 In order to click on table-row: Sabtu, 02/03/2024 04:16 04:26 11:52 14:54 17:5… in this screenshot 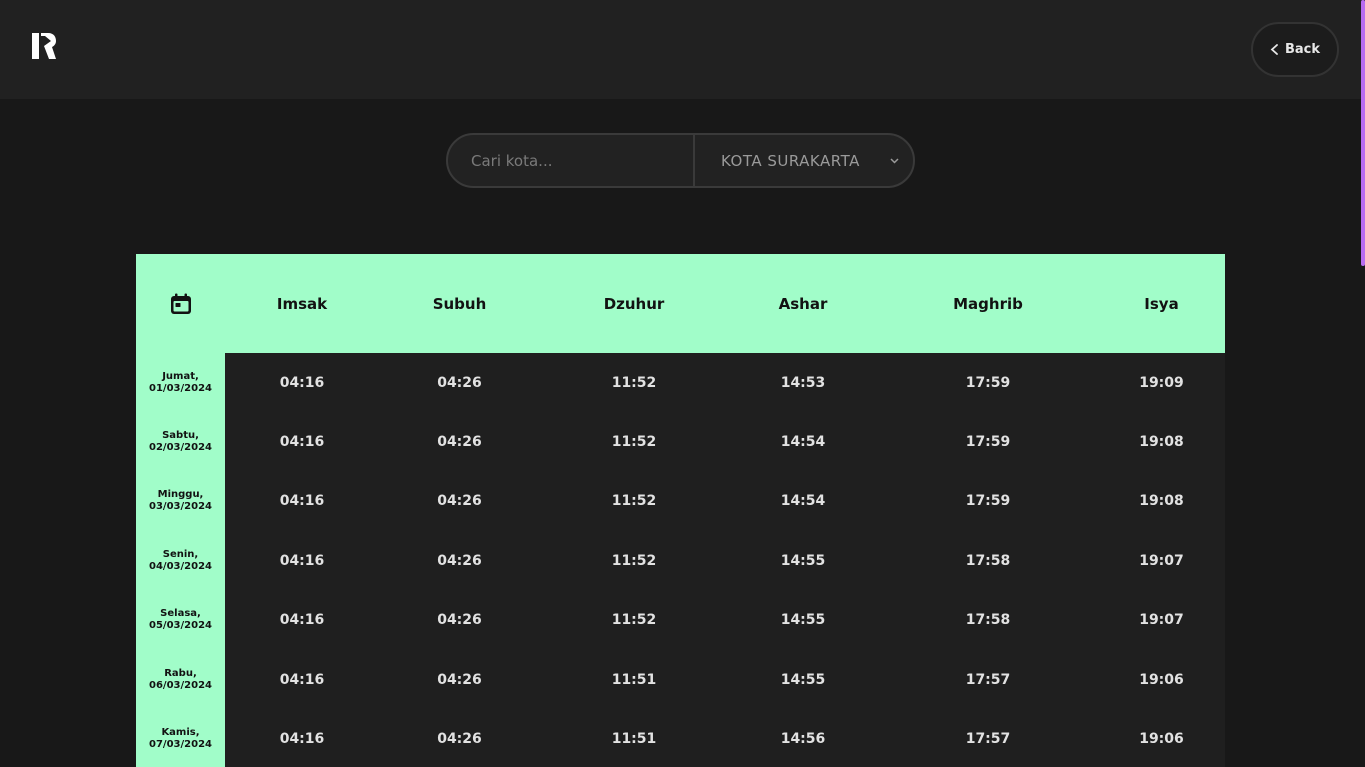, I will do `click(680, 442)`.